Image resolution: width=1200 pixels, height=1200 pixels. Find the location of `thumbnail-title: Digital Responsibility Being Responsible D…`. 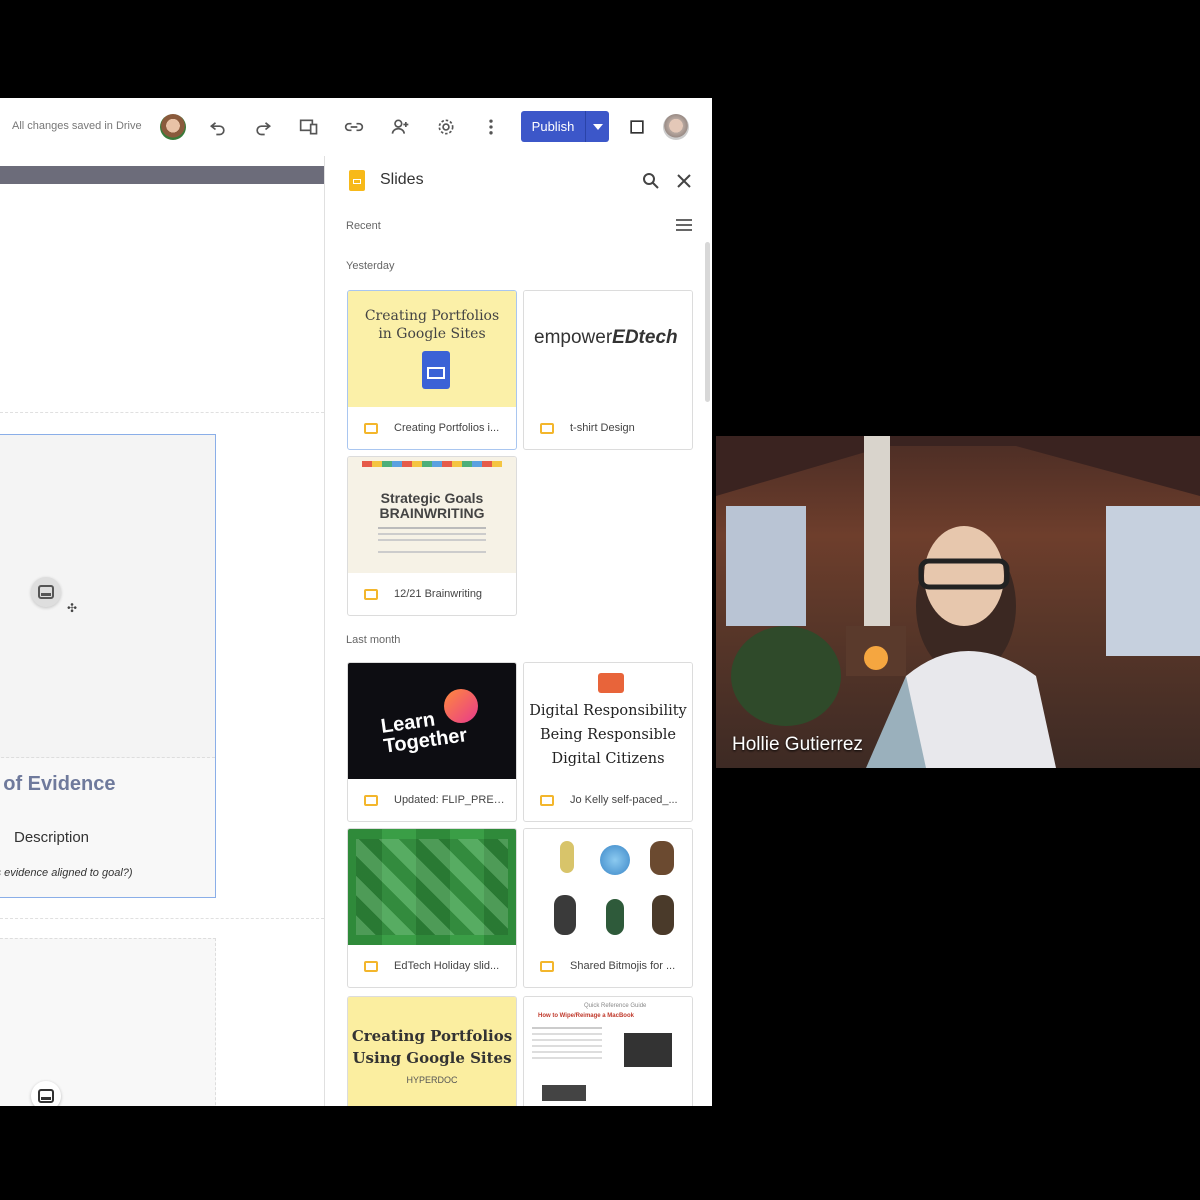

thumbnail-title: Digital Responsibility Being Responsible D… is located at coordinates (608, 735).